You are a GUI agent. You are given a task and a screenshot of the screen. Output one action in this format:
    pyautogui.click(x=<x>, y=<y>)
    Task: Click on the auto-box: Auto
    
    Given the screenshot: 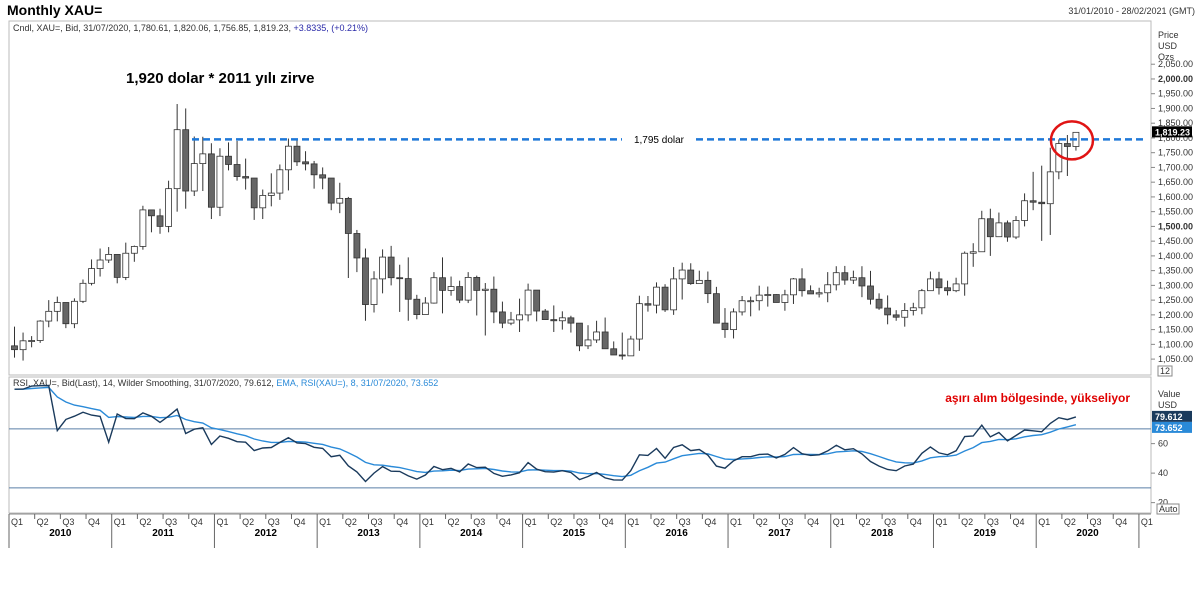 What is the action you would take?
    pyautogui.click(x=1168, y=509)
    